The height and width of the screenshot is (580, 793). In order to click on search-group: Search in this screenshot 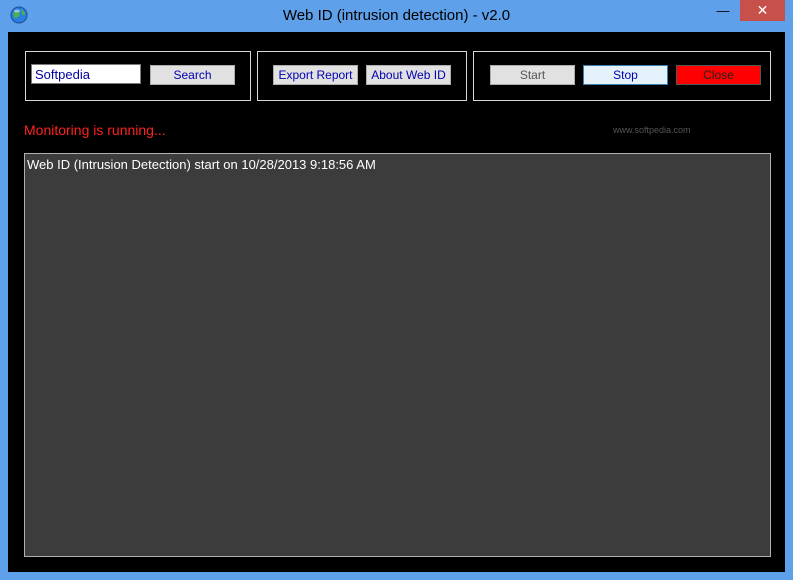, I will do `click(138, 76)`.